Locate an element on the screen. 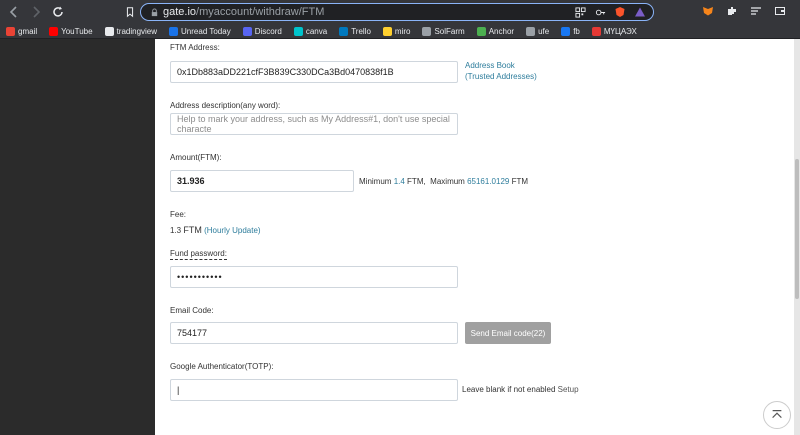 The width and height of the screenshot is (800, 435). bookmark-label: YouTube is located at coordinates (77, 31).